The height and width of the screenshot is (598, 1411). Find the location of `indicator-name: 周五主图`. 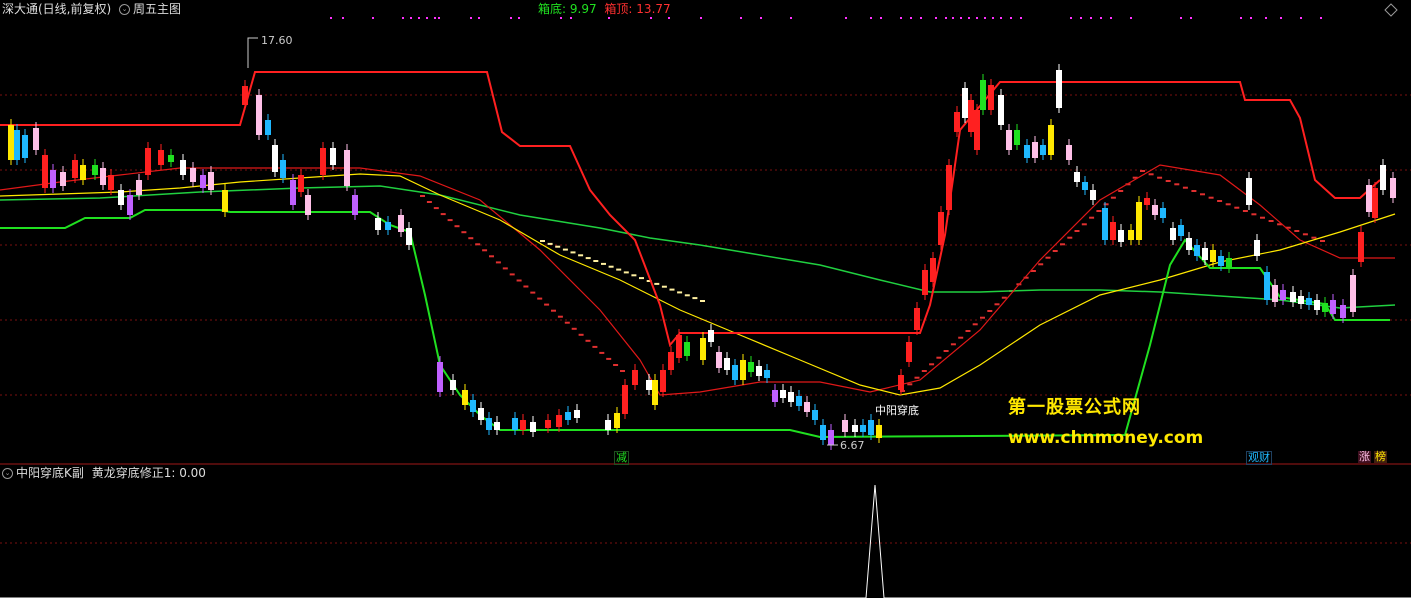

indicator-name: 周五主图 is located at coordinates (157, 9).